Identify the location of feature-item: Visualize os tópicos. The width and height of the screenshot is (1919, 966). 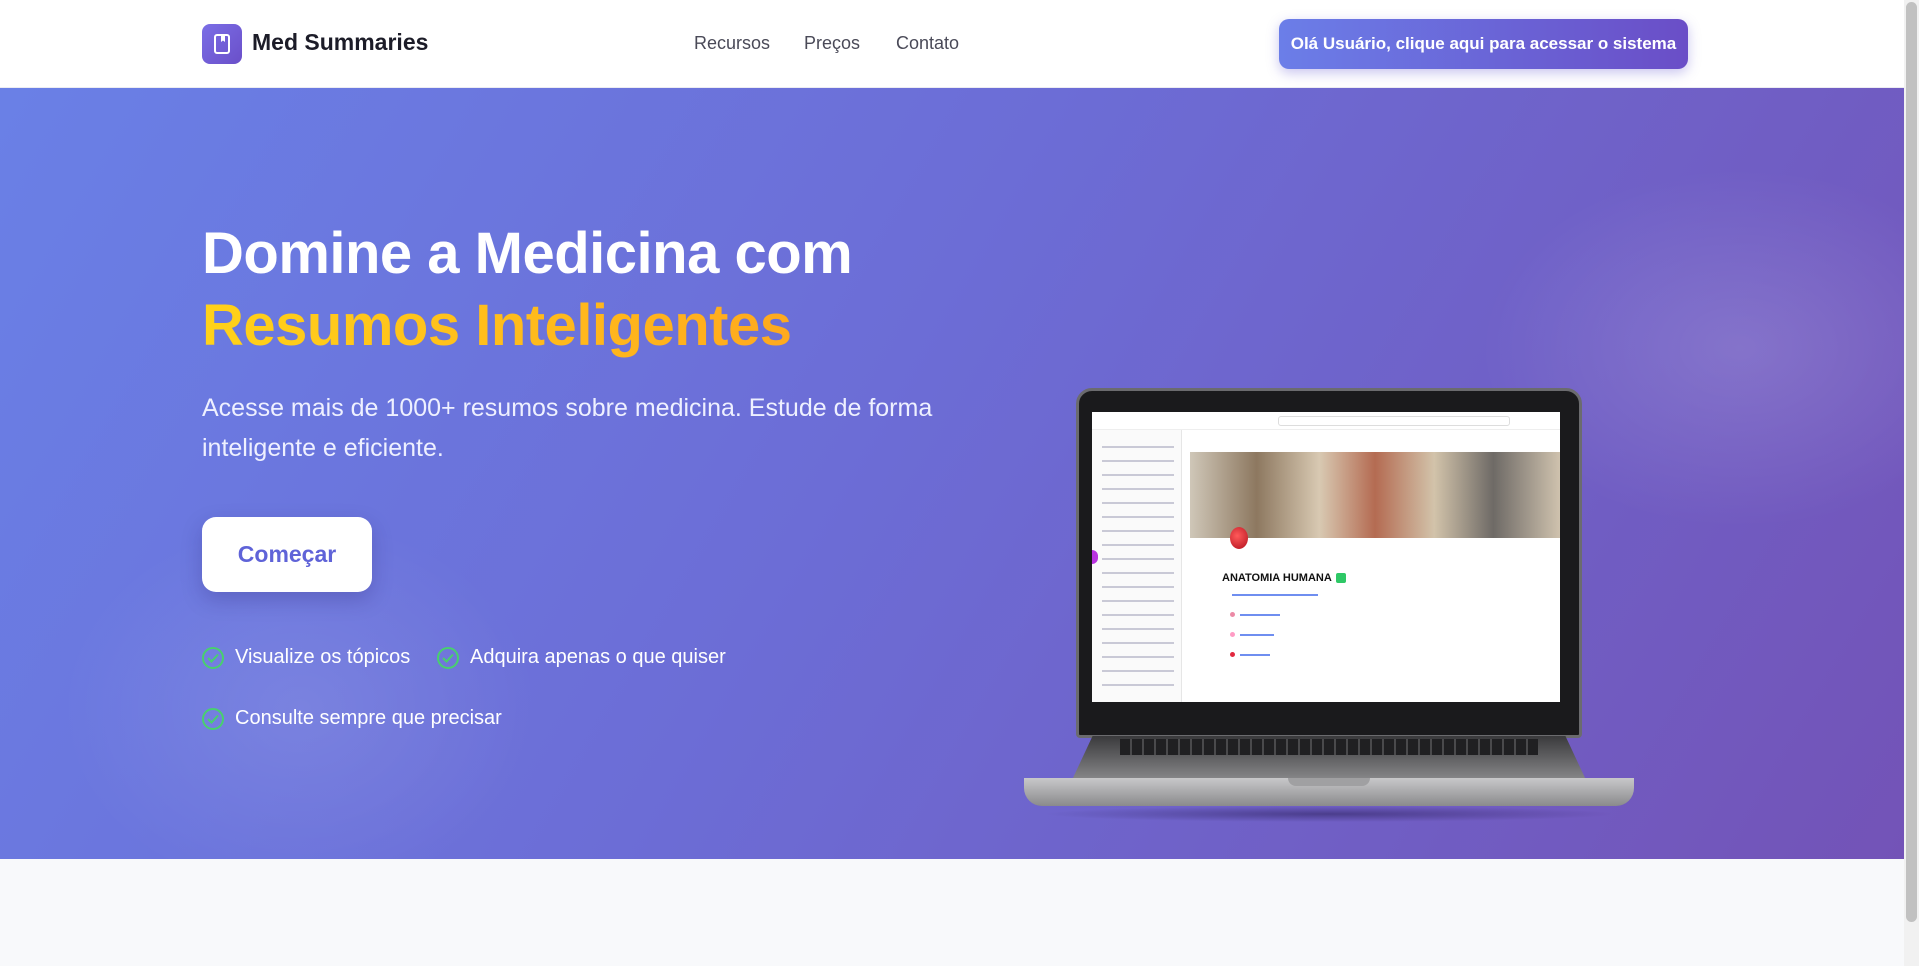
(306, 657).